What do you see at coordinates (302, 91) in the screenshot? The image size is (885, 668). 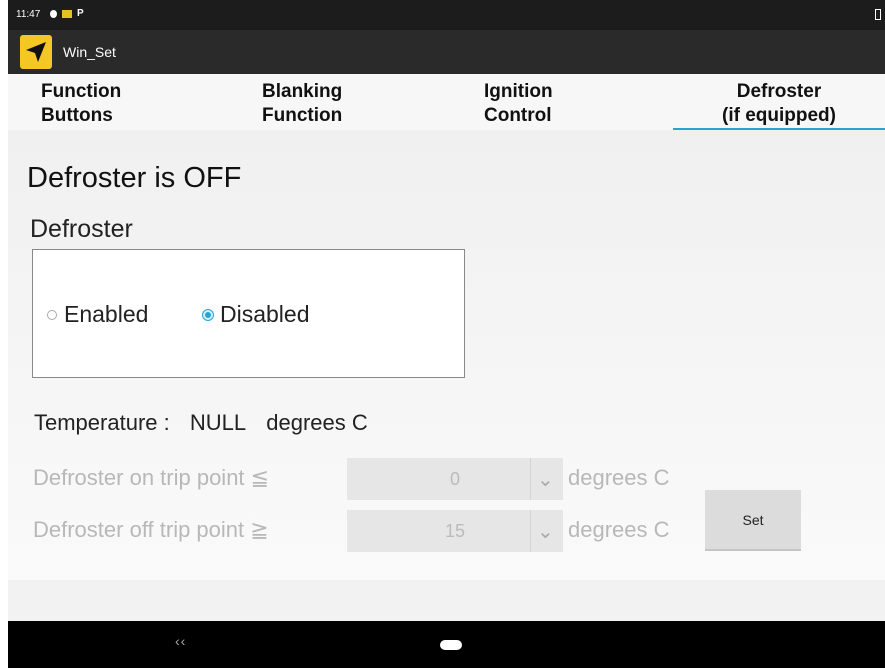 I see `tab-label-line1: Blanking` at bounding box center [302, 91].